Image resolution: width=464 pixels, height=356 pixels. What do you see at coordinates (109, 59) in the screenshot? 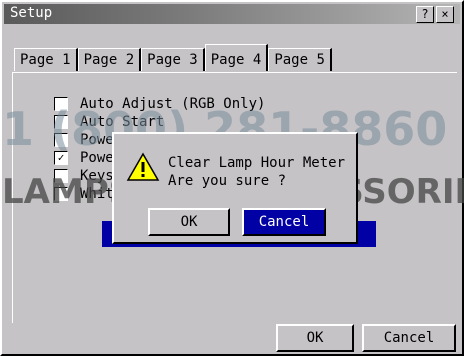
I see `tab-page-2: Page 2` at bounding box center [109, 59].